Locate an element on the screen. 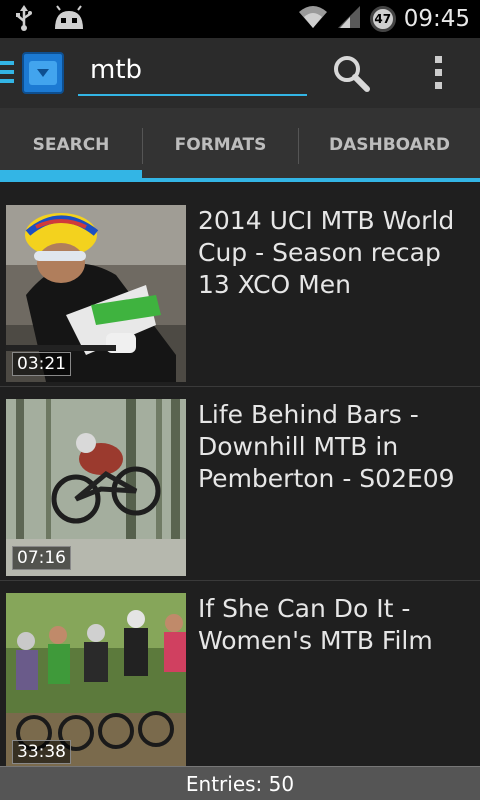 The height and width of the screenshot is (800, 480). video-thumbnail: 03:21 is located at coordinates (96, 293).